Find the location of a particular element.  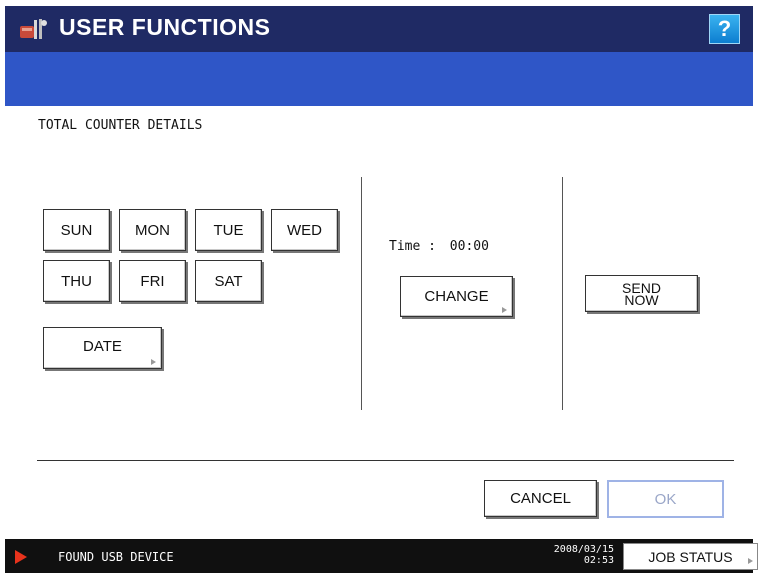

status-message: FOUND USB DEVICE is located at coordinates (116, 557).